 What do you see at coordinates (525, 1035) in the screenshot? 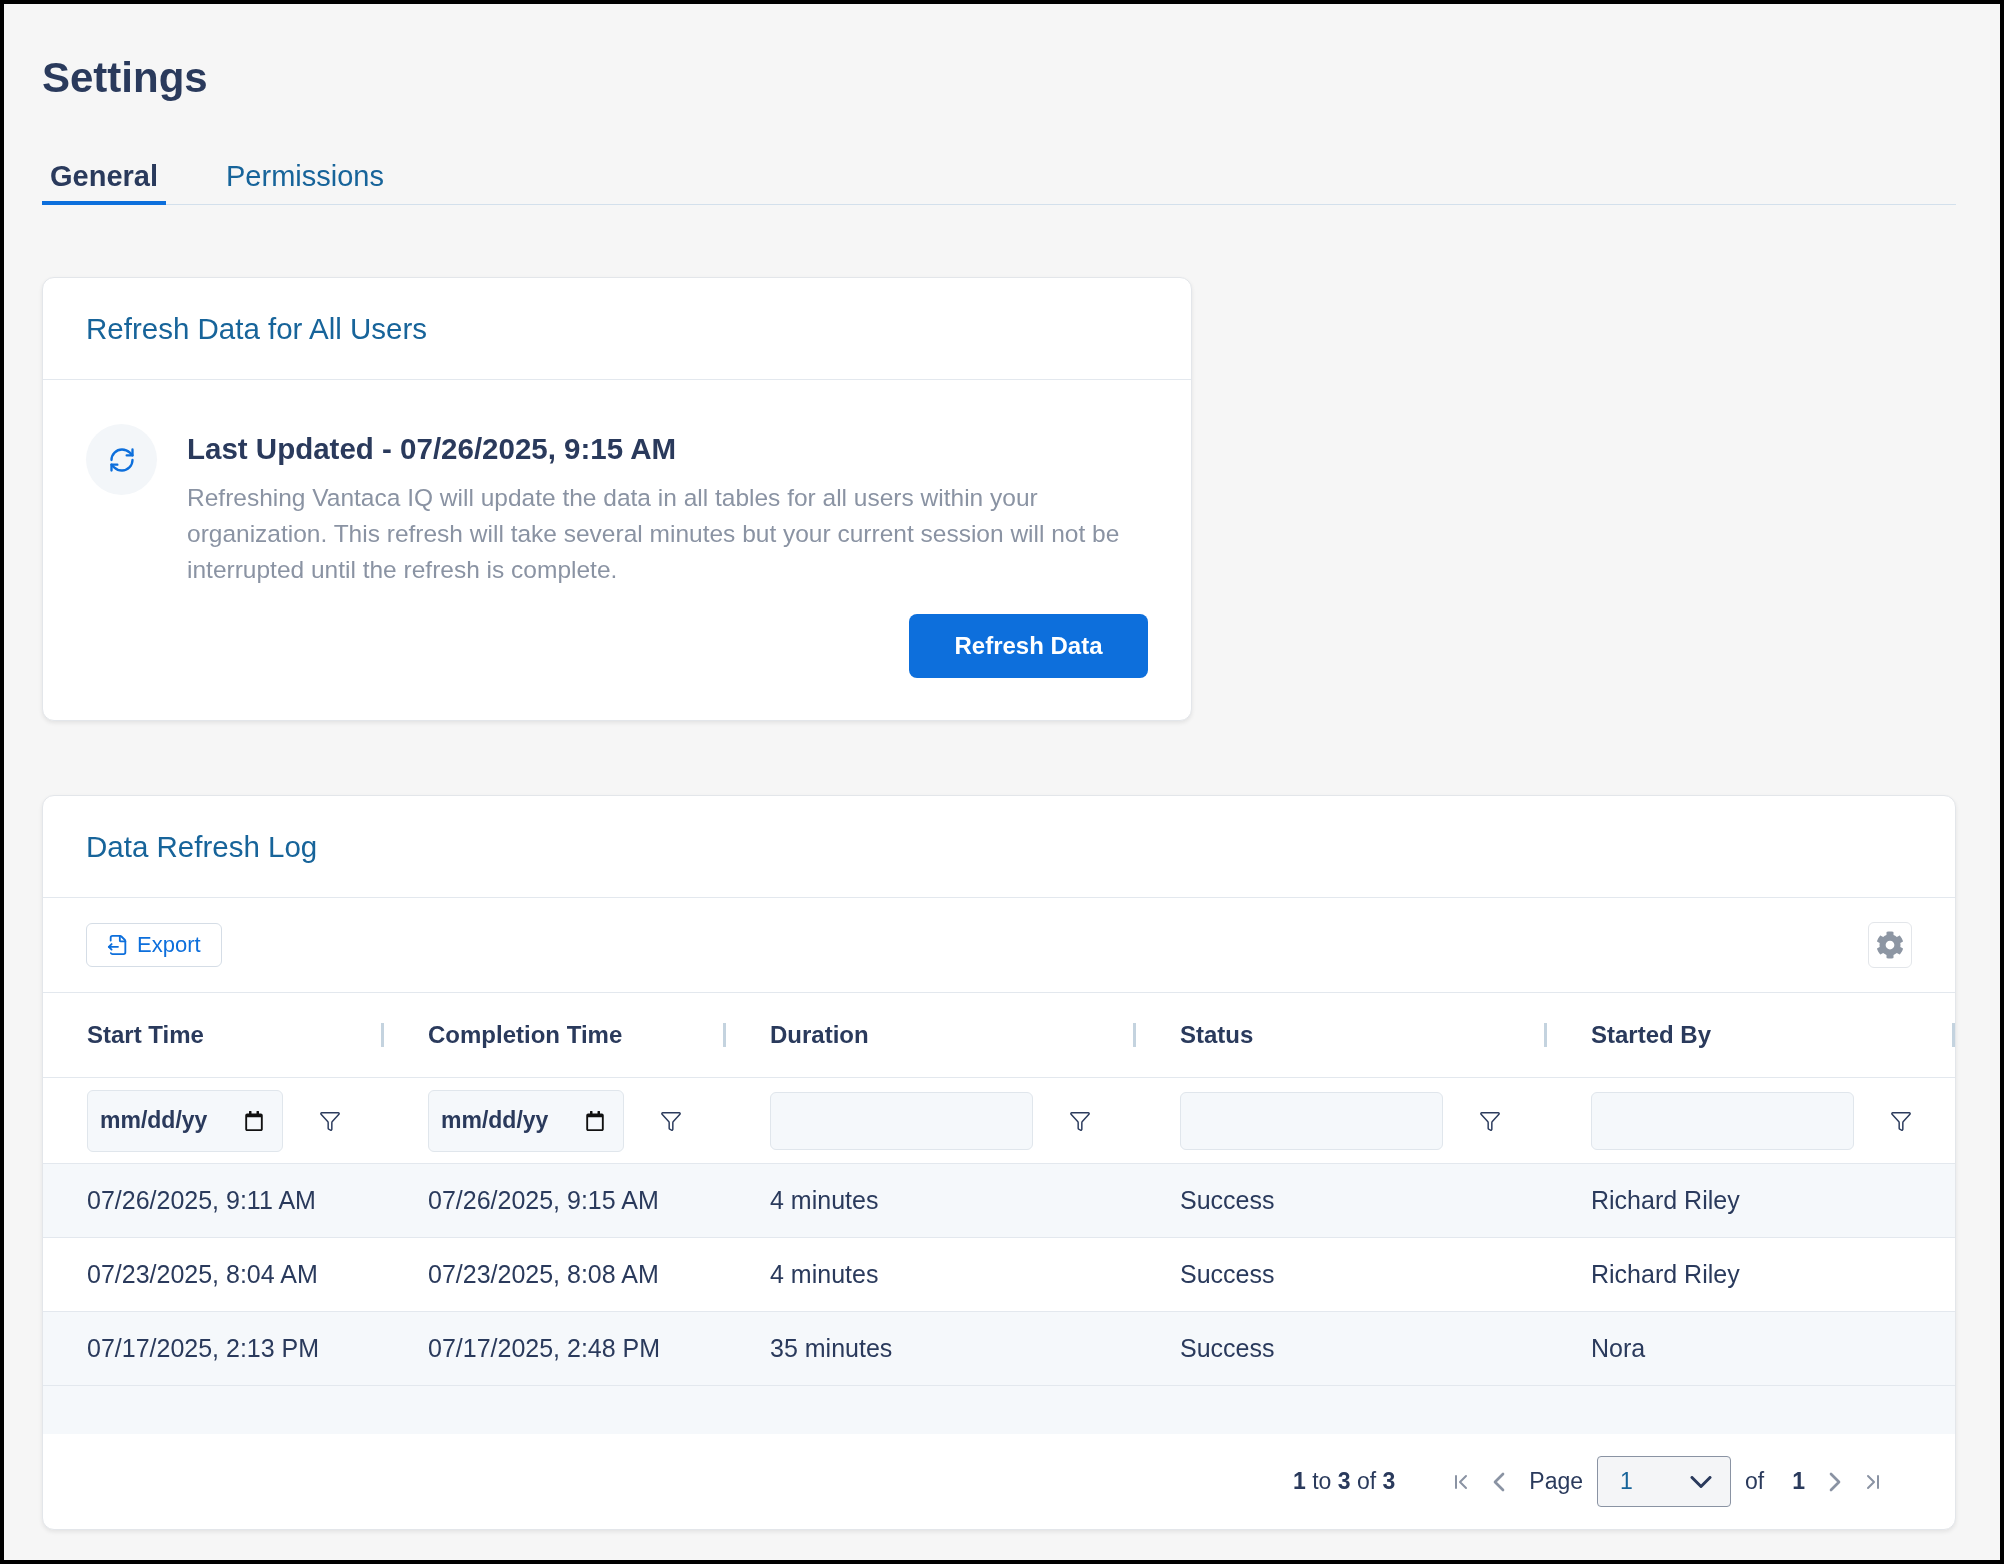
I see `column-header: Completion Time` at bounding box center [525, 1035].